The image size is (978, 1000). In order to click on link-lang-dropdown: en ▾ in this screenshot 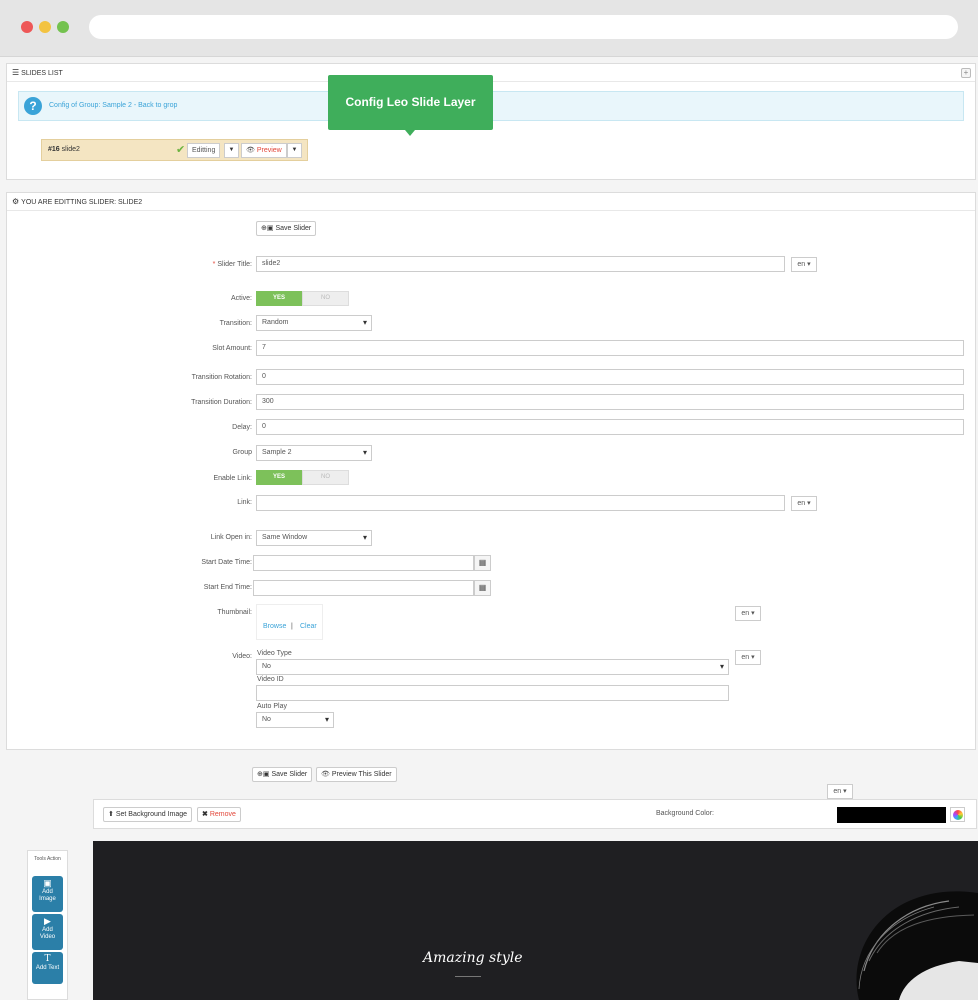, I will do `click(804, 503)`.